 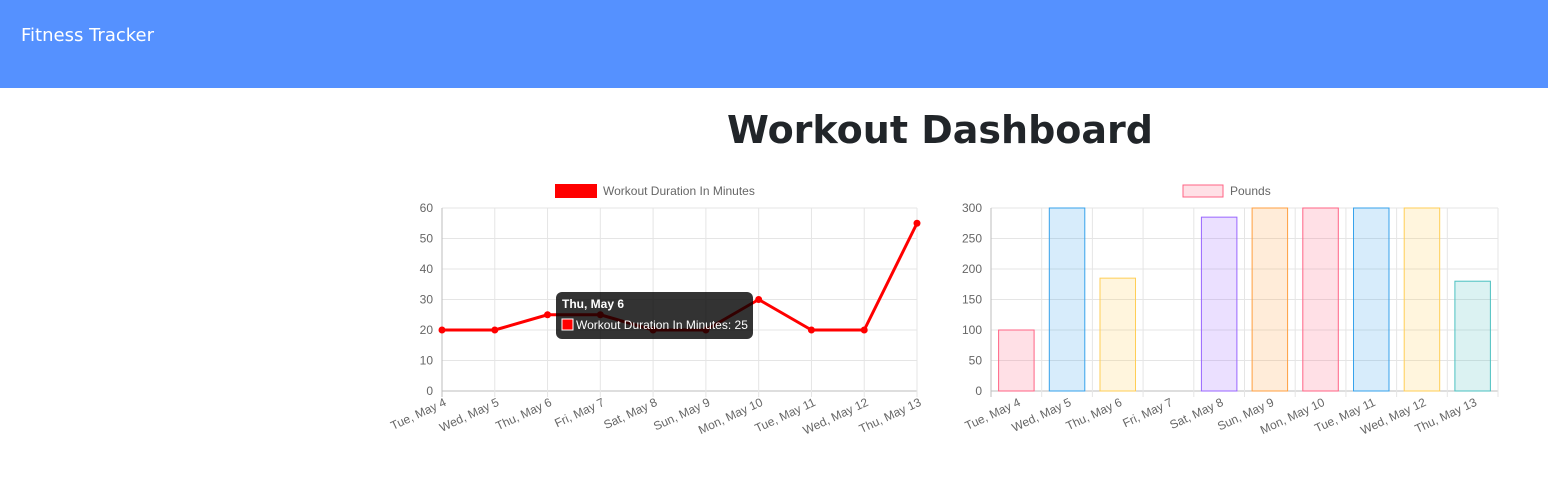 What do you see at coordinates (972, 330) in the screenshot?
I see `y-tick-label: 100` at bounding box center [972, 330].